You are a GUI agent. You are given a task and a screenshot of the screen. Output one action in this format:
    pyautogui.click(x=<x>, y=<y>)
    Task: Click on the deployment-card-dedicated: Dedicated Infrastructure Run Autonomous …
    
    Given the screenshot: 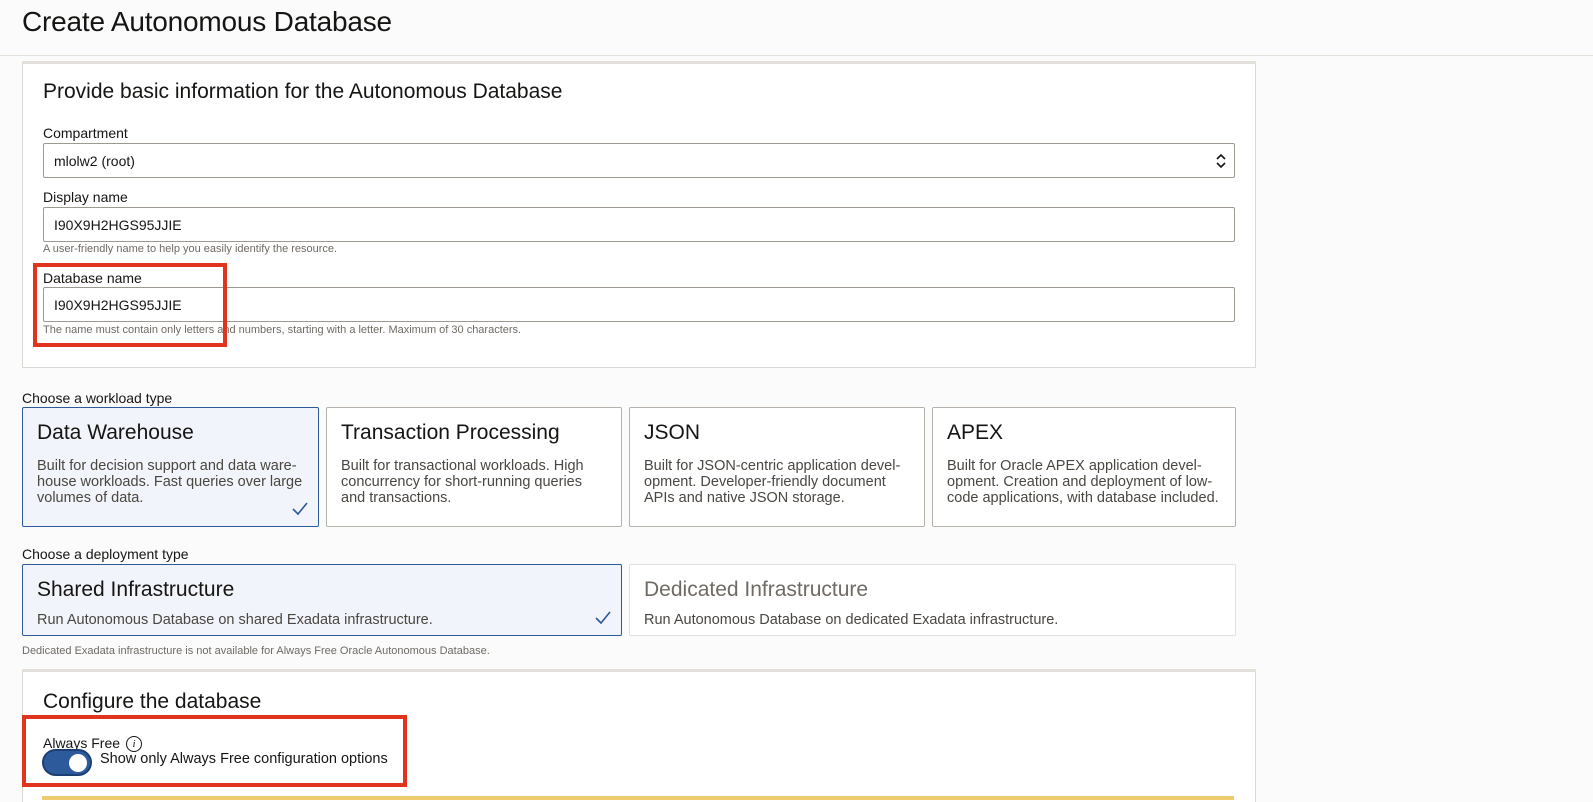 What is the action you would take?
    pyautogui.click(x=932, y=600)
    